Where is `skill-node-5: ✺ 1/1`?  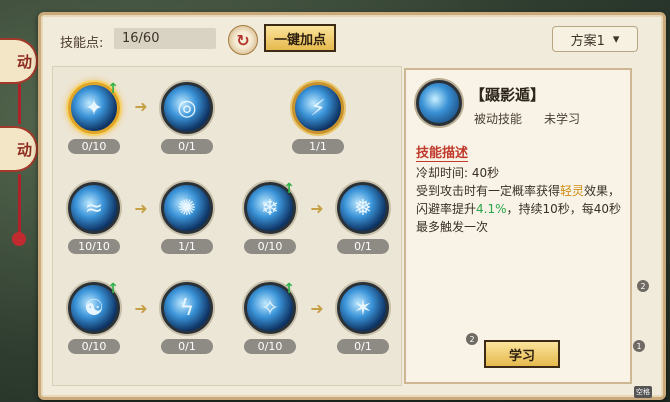 skill-node-5: ✺ 1/1 is located at coordinates (187, 218).